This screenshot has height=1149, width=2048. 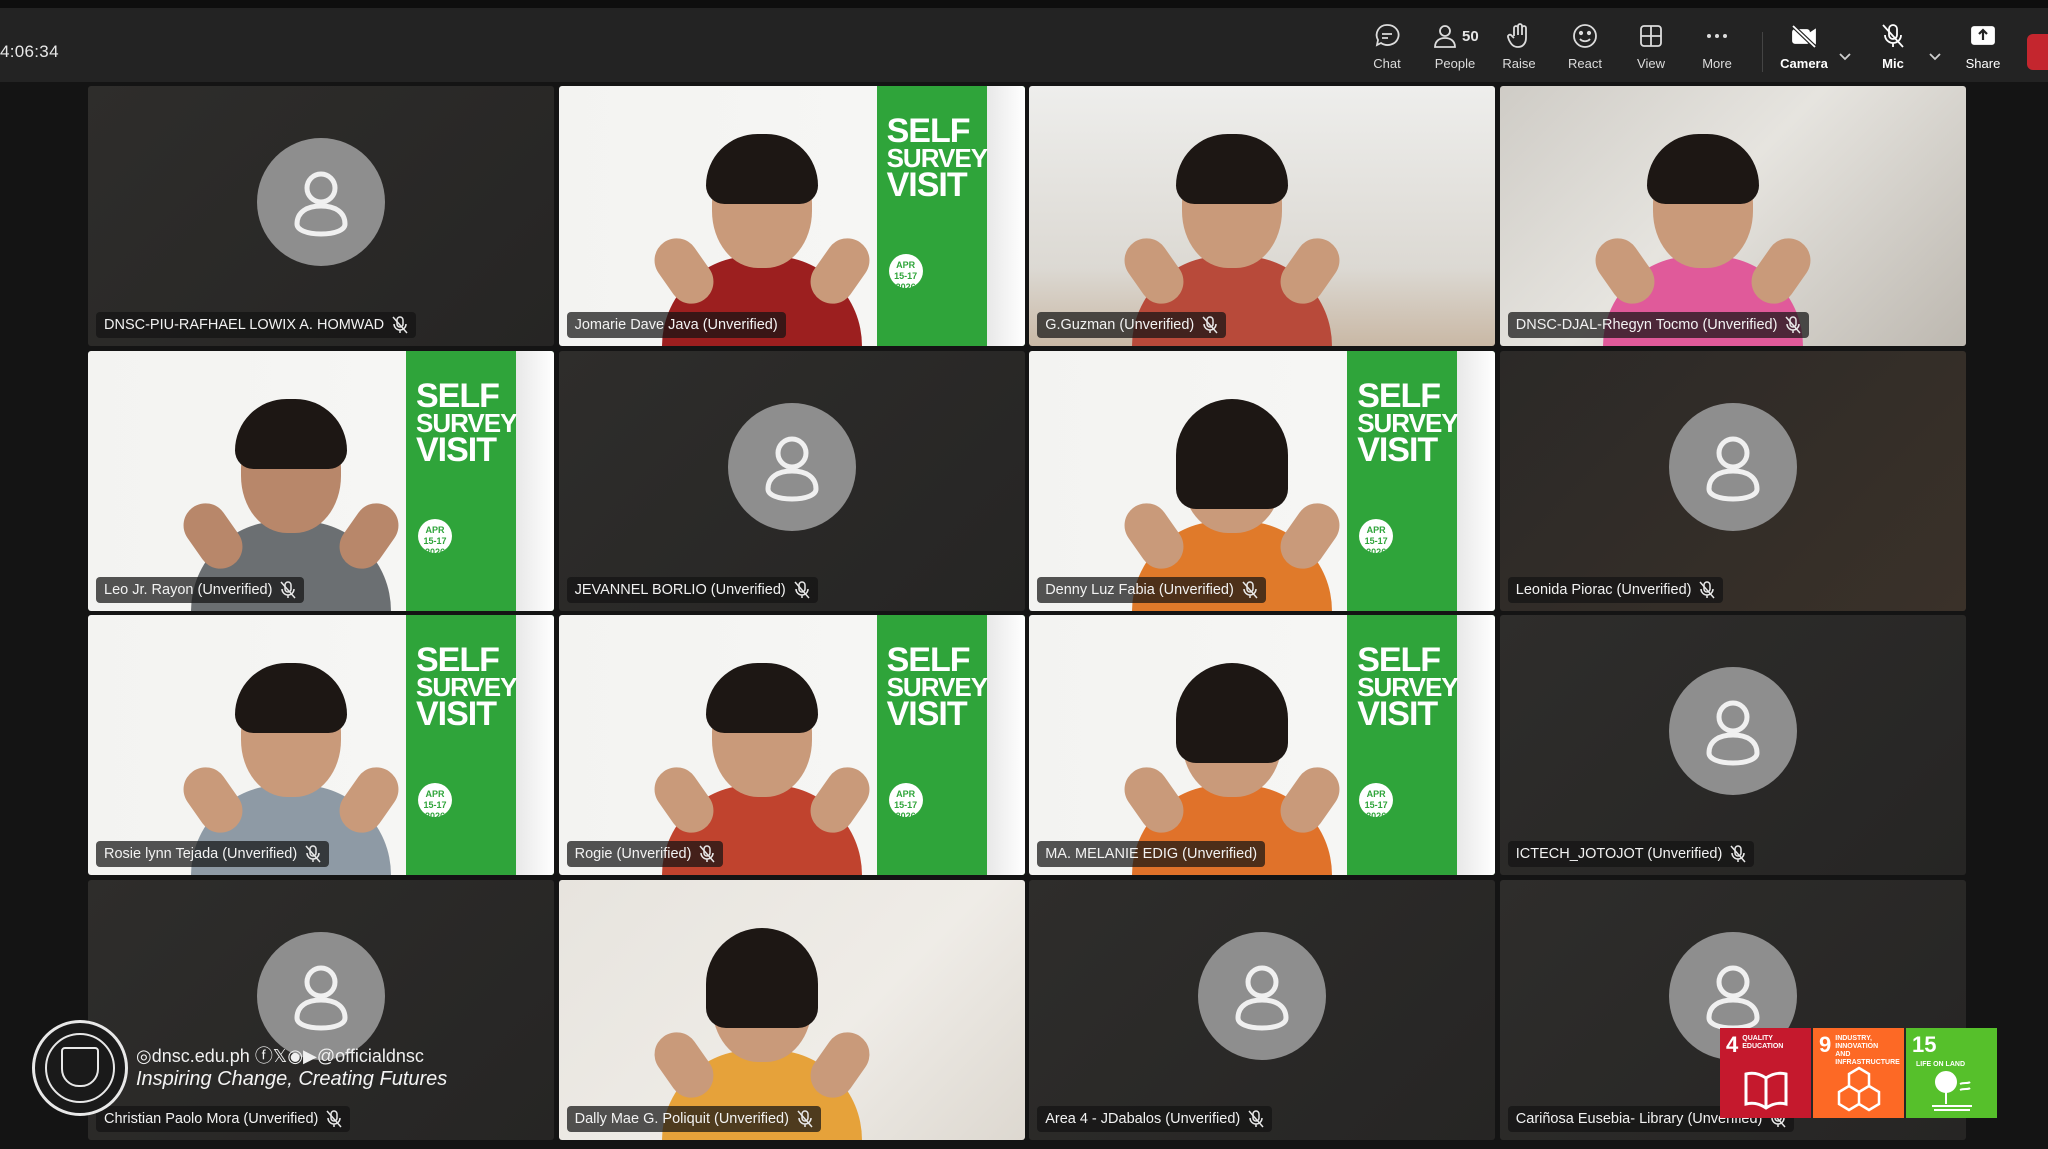 I want to click on camera-button: Camera, so click(x=1804, y=52).